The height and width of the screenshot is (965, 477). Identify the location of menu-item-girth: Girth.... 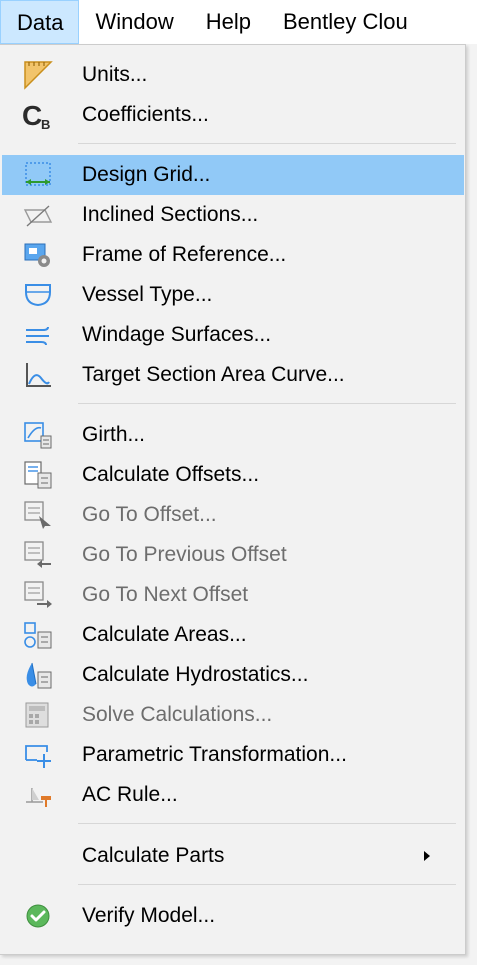
(233, 435).